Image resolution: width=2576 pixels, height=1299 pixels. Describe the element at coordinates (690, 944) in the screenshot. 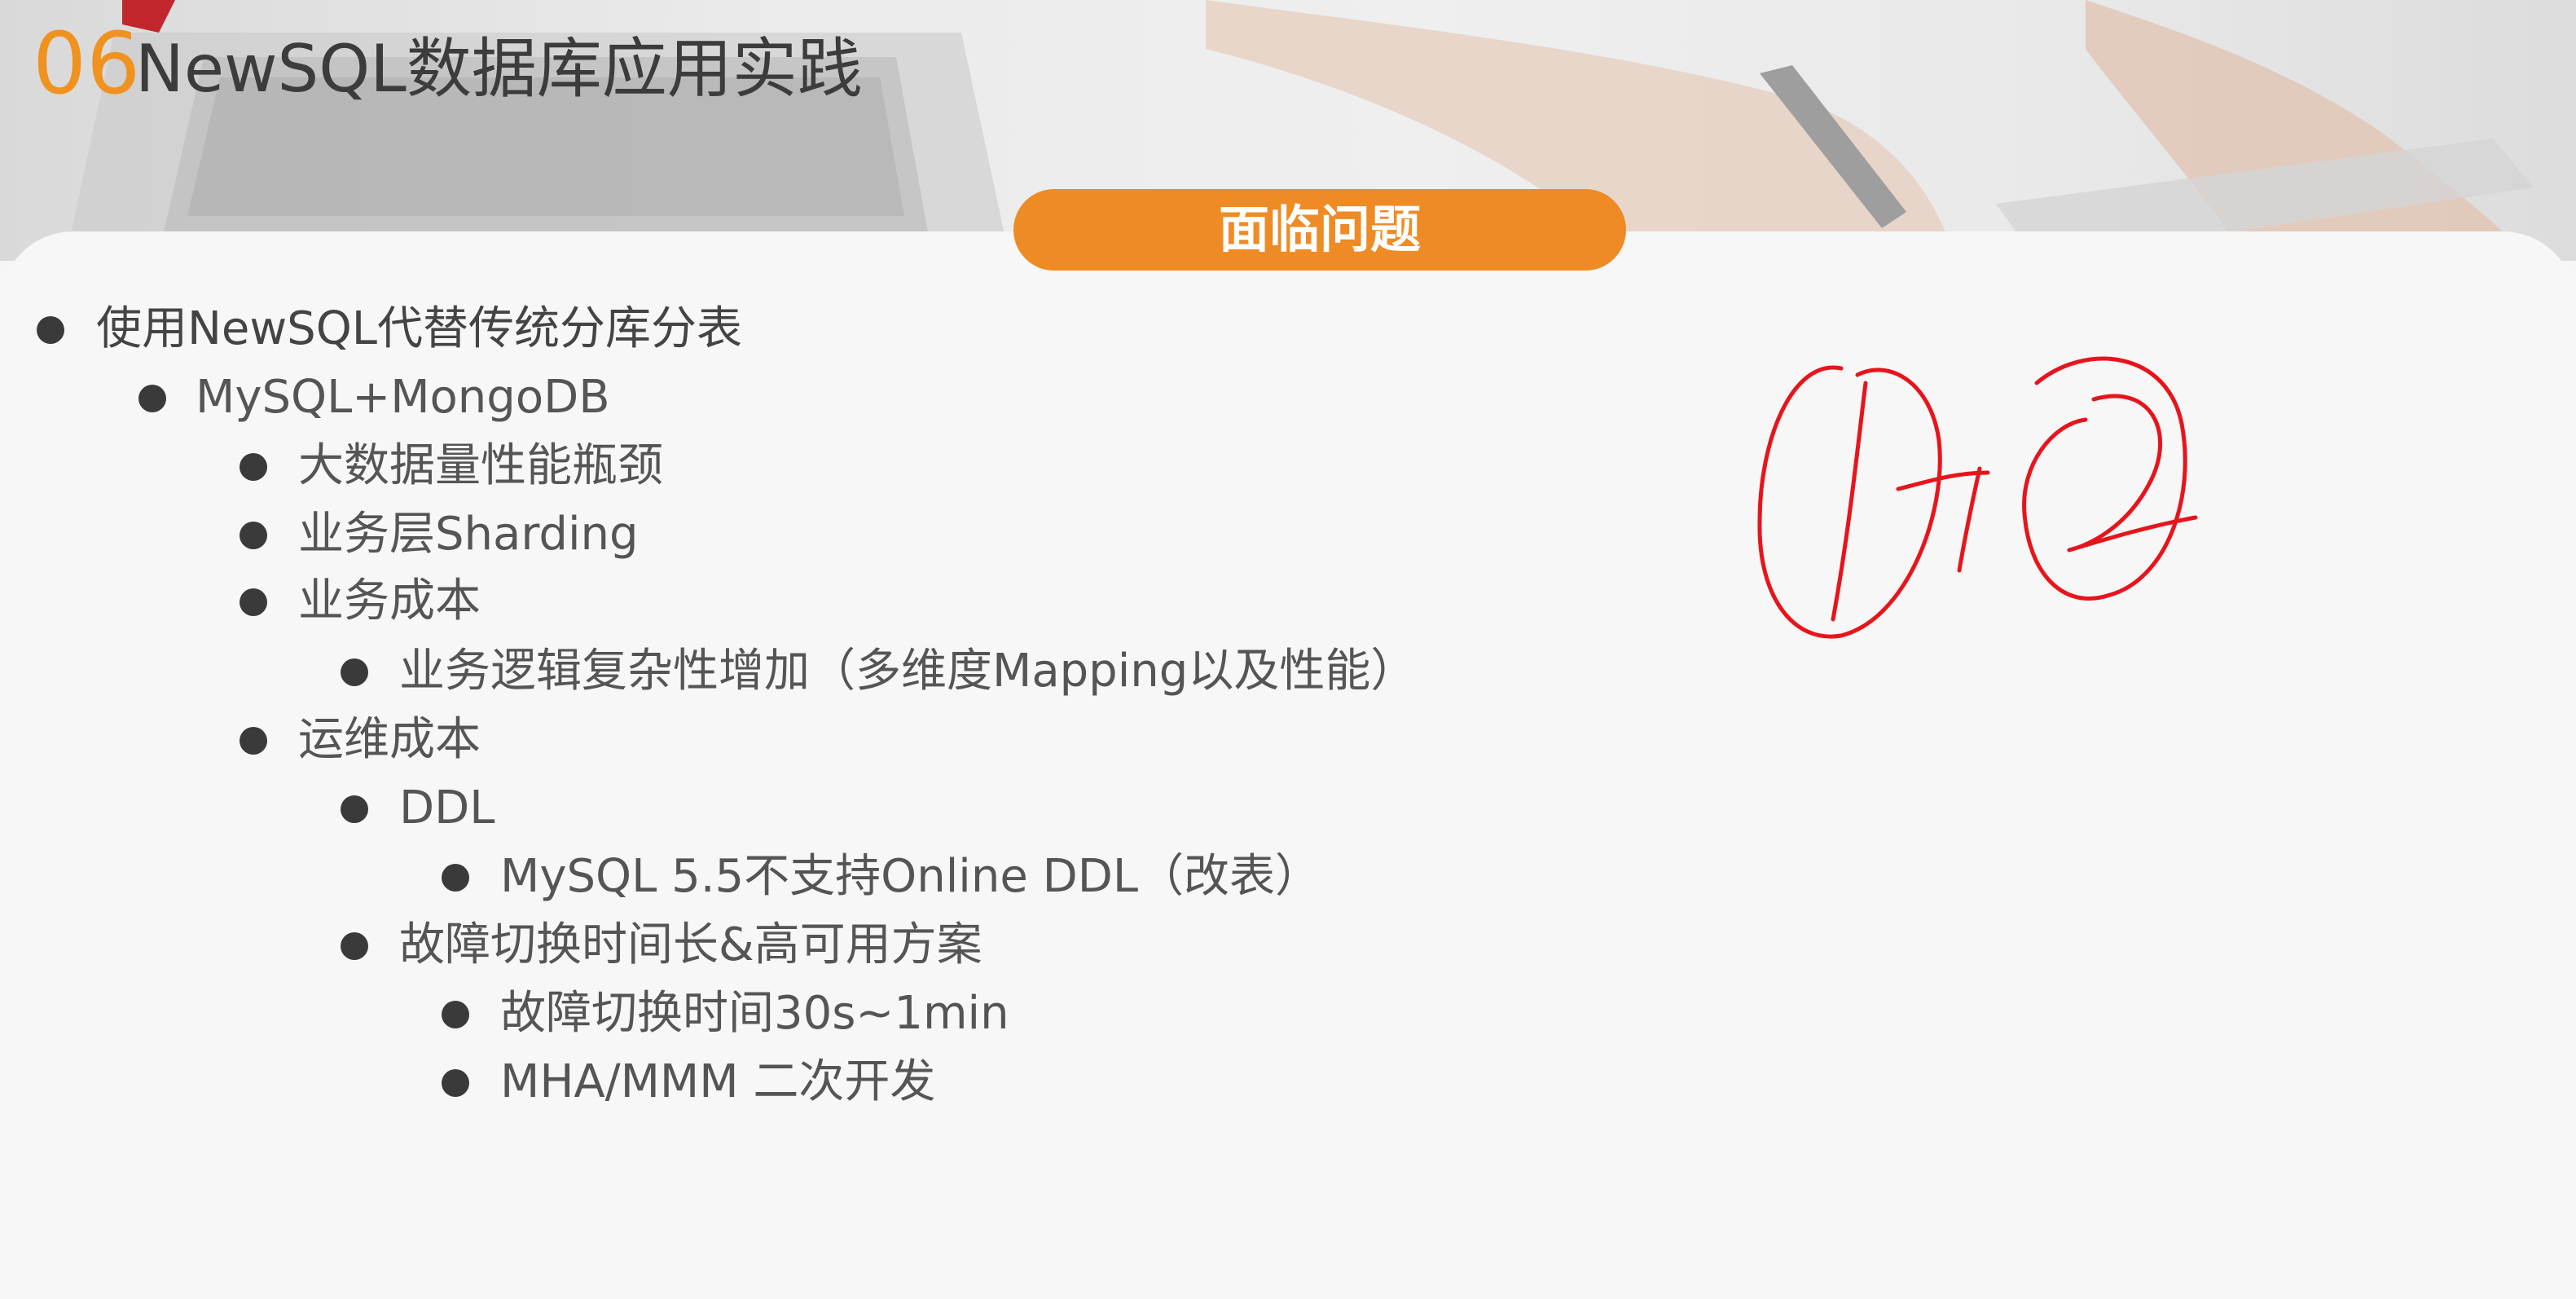

I see `outline-item: 故障切换时间长&高可用方案` at that location.